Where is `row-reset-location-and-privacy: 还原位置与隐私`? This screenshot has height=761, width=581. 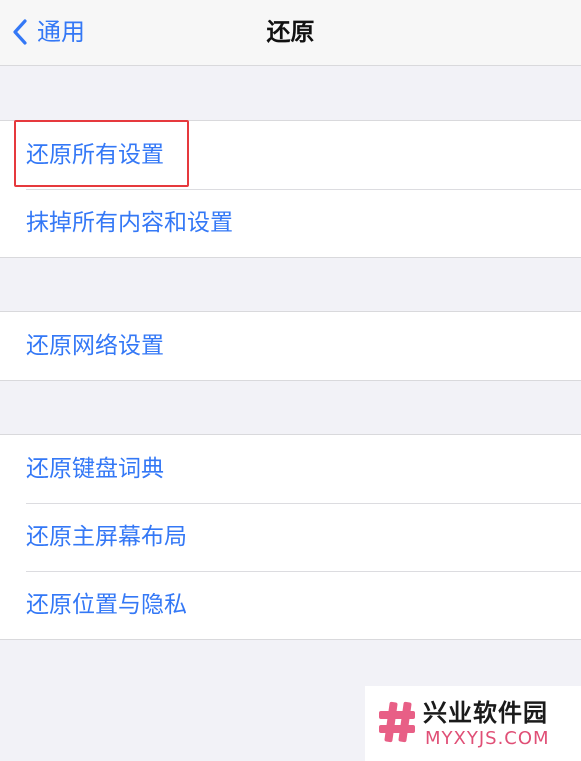 row-reset-location-and-privacy: 还原位置与隐私 is located at coordinates (290, 605).